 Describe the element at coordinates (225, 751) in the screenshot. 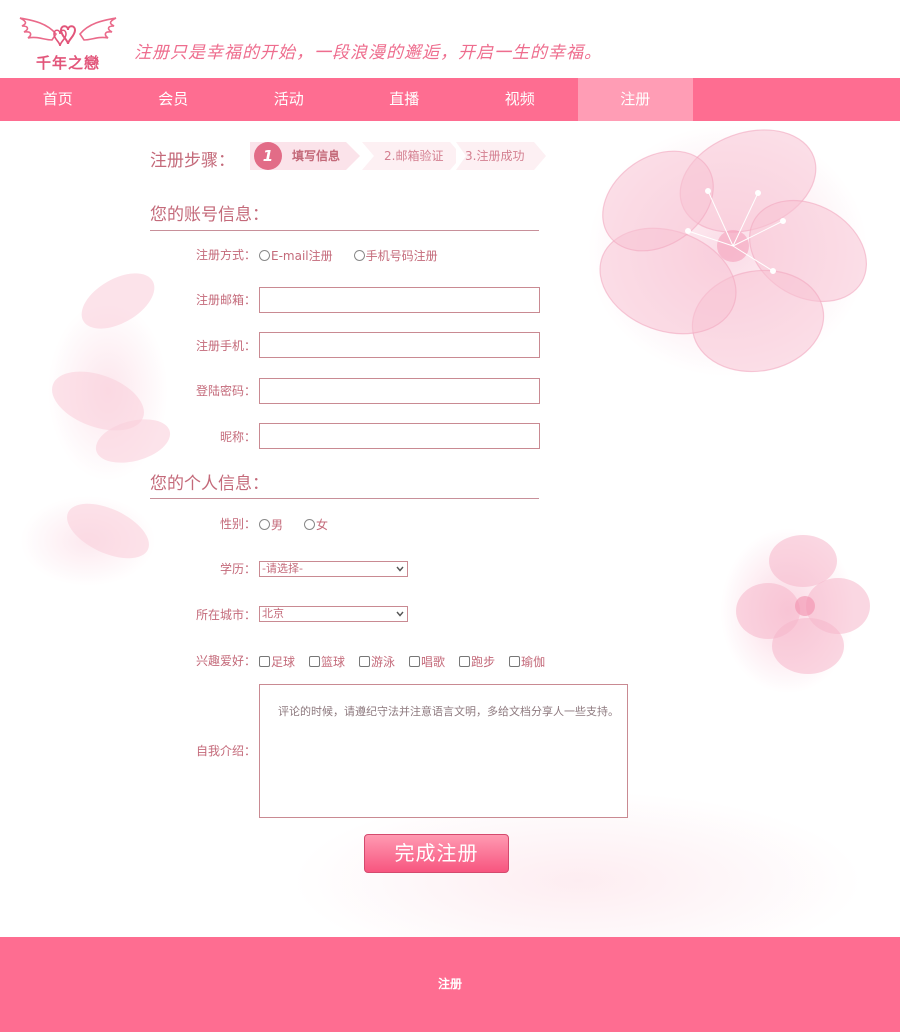

I see `intro-label: 自我介绍：` at that location.